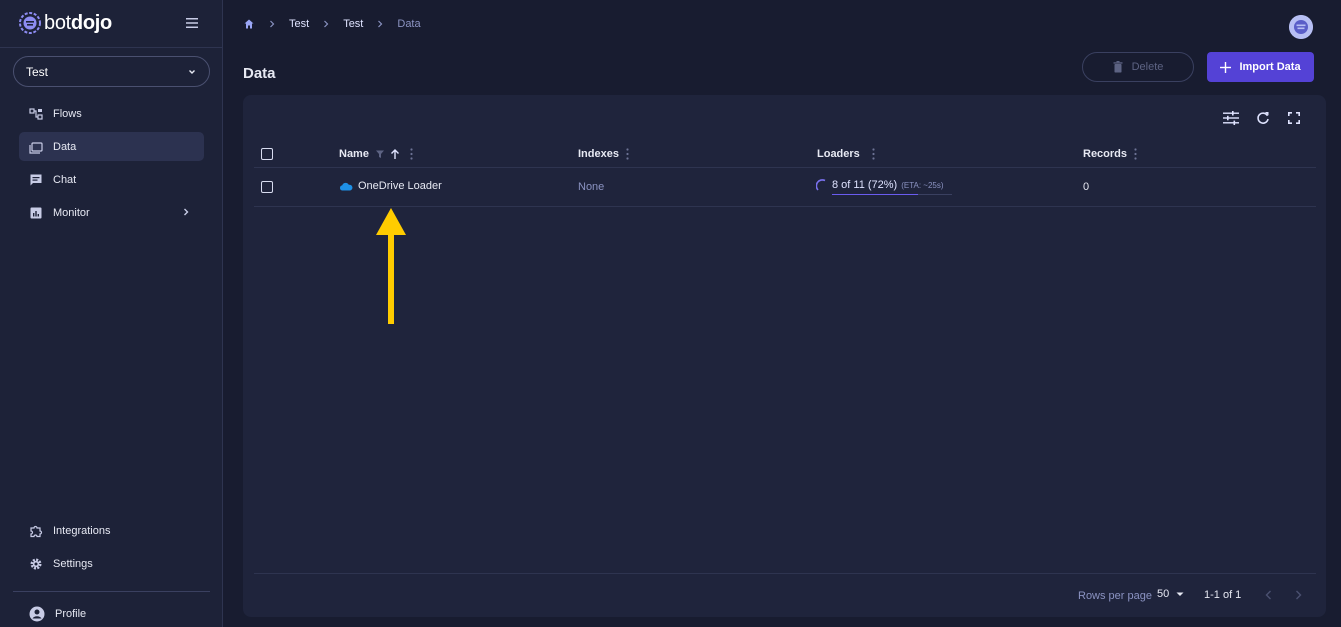 The height and width of the screenshot is (627, 1341). What do you see at coordinates (1147, 67) in the screenshot?
I see `delete-button-label: Delete` at bounding box center [1147, 67].